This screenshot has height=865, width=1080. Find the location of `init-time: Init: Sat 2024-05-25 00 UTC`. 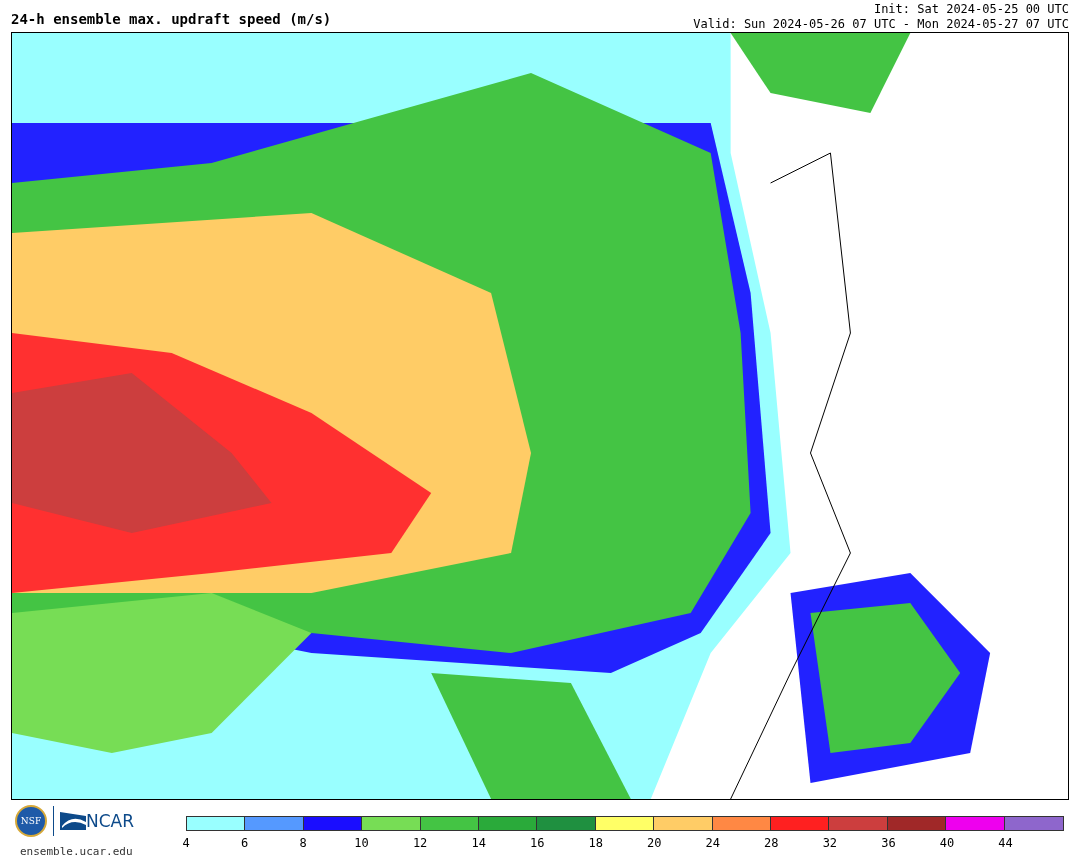

init-time: Init: Sat 2024-05-25 00 UTC is located at coordinates (970, 9).